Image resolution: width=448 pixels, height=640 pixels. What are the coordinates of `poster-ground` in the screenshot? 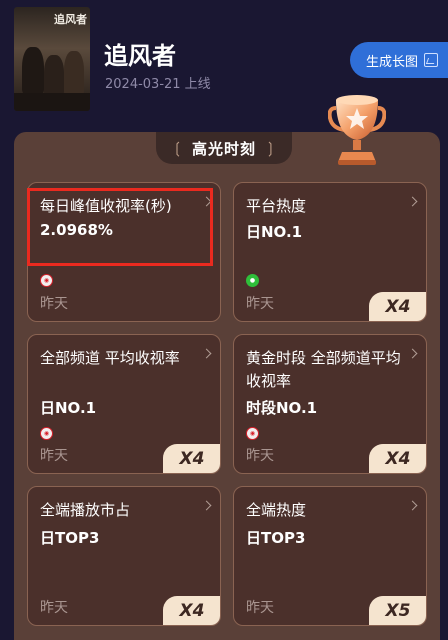 It's located at (52, 102).